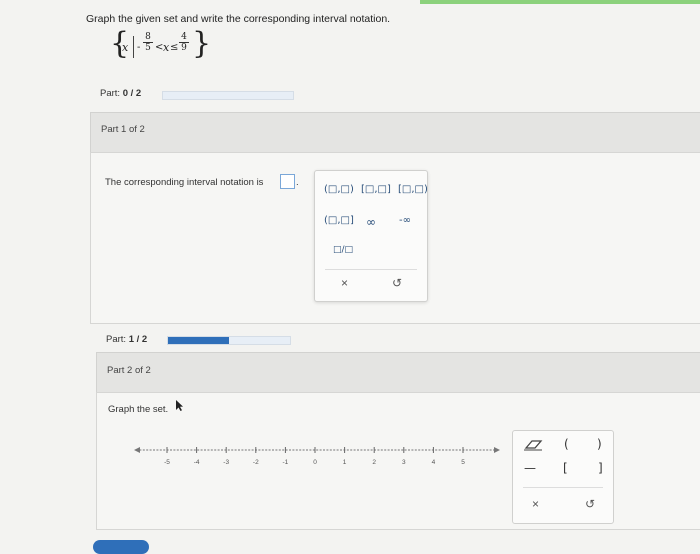  What do you see at coordinates (139, 47) in the screenshot?
I see `left-sign: -` at bounding box center [139, 47].